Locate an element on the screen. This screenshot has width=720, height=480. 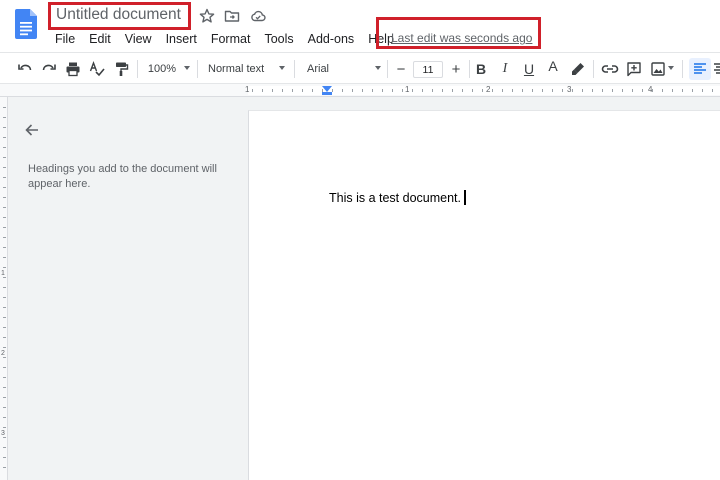
decrease-font-size-button: − is located at coordinates (401, 69).